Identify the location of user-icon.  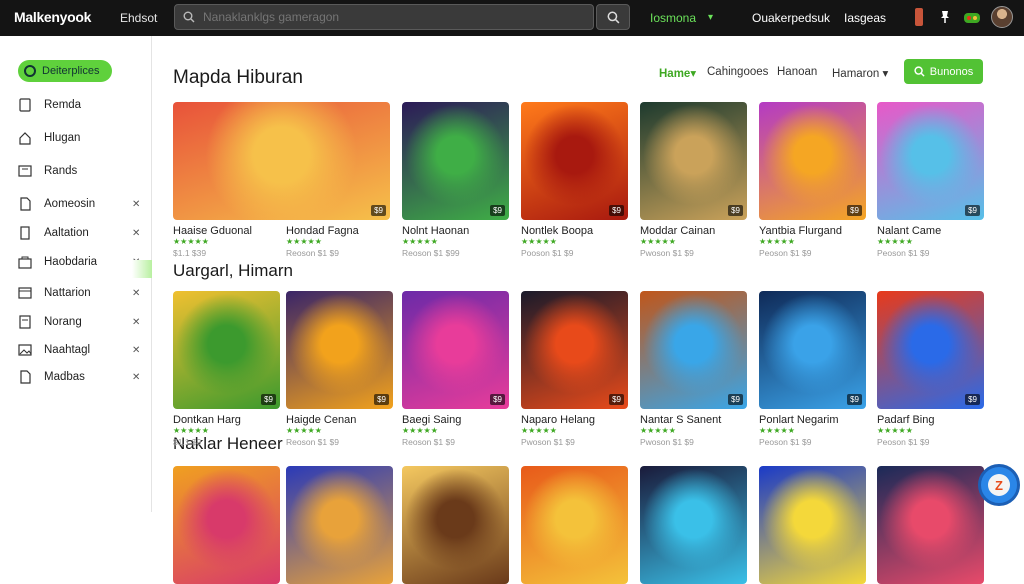
(25, 105).